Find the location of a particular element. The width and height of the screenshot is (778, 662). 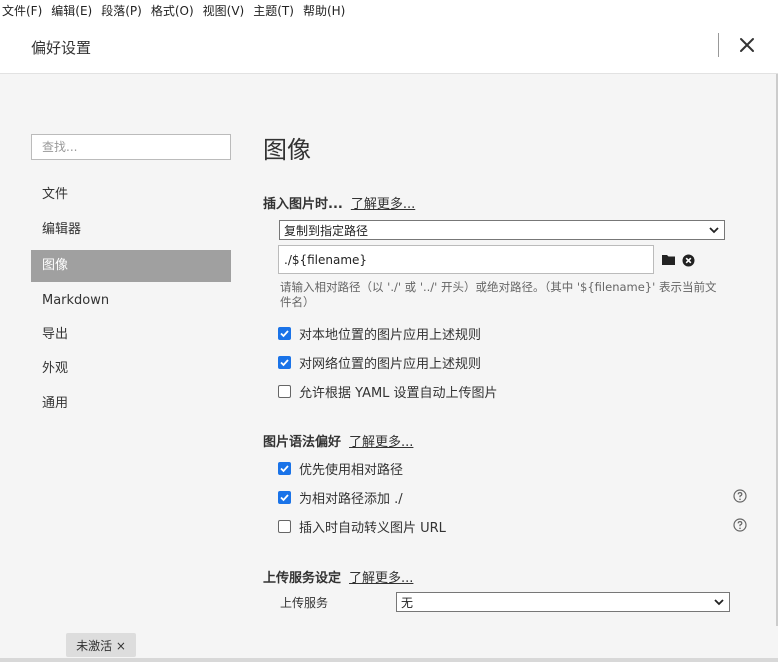

checkbox-prefer-relative-label: 优先使用相对路径 is located at coordinates (351, 470).